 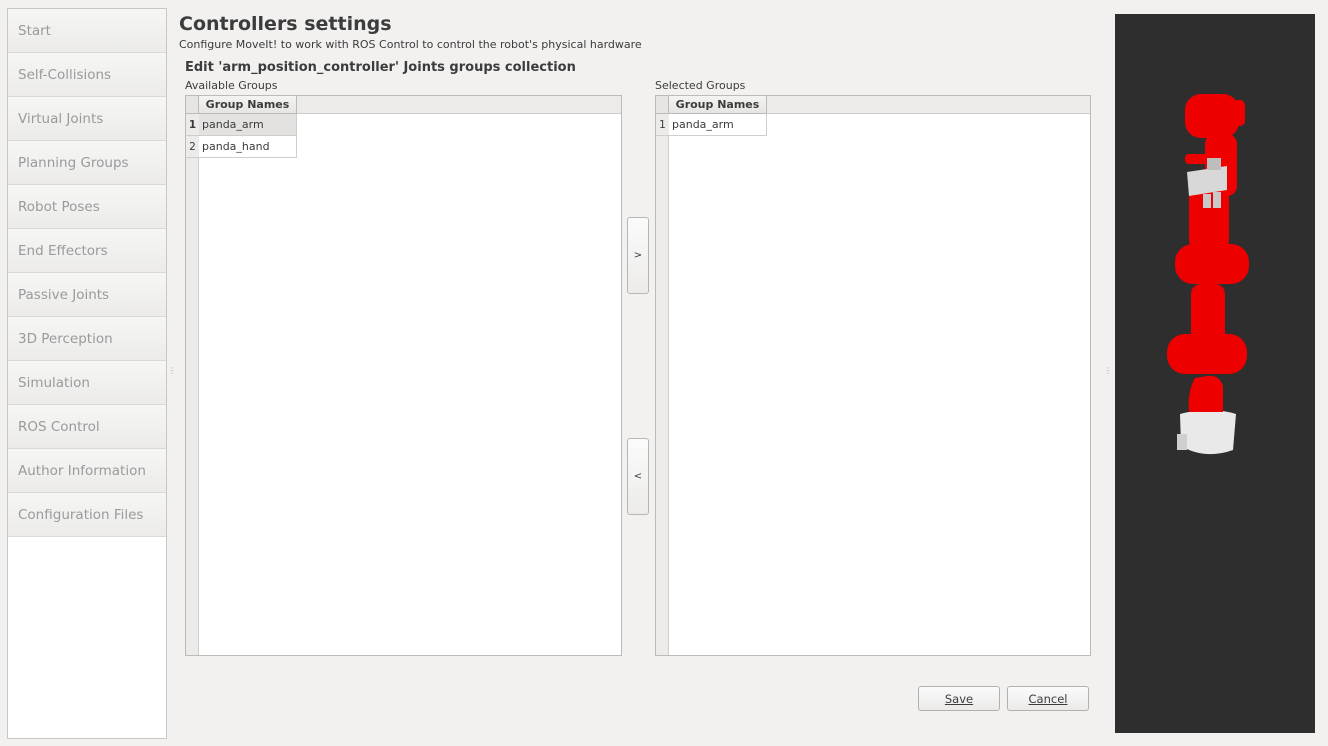 I want to click on sidebar-item-configuration-files: Configuration Files, so click(x=87, y=515).